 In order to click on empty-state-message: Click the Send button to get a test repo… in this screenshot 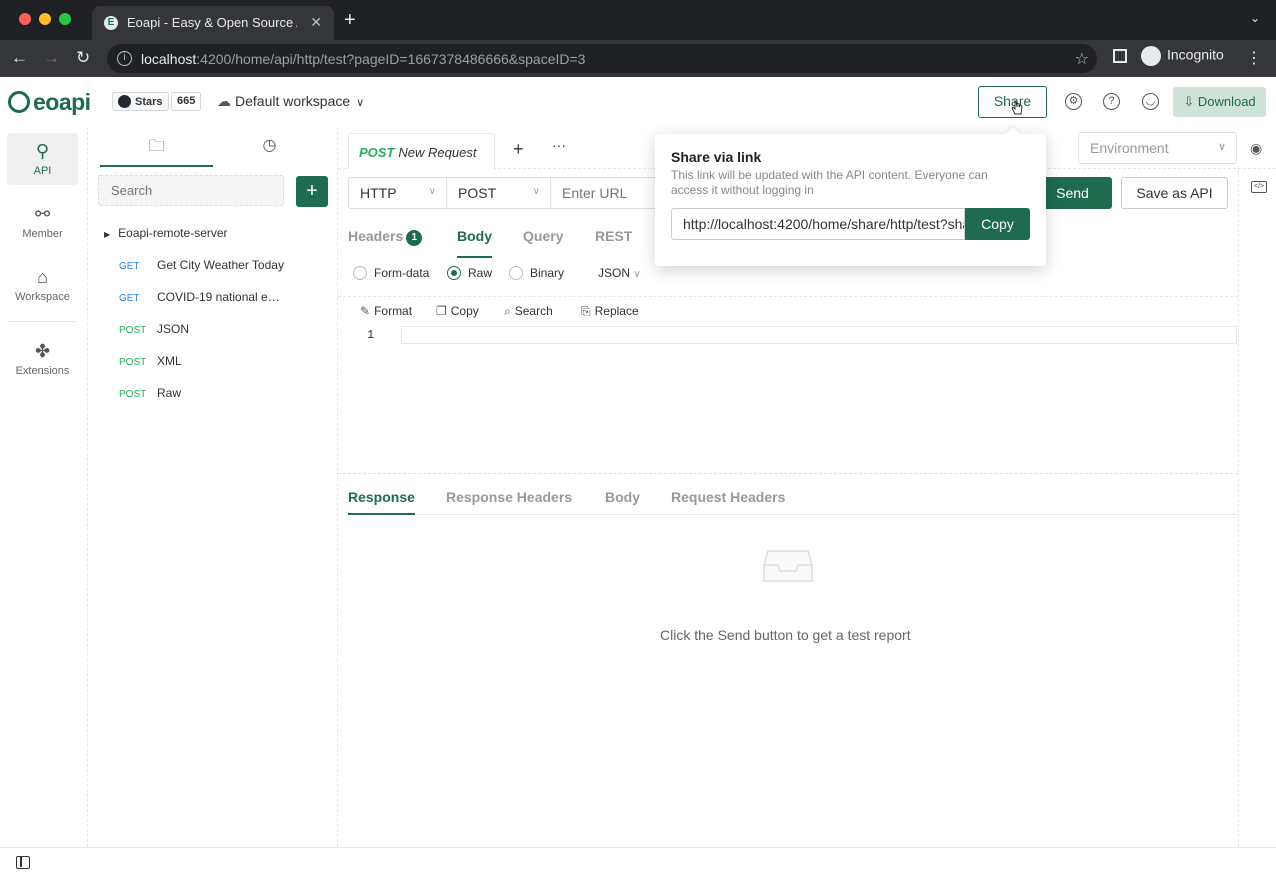, I will do `click(785, 635)`.